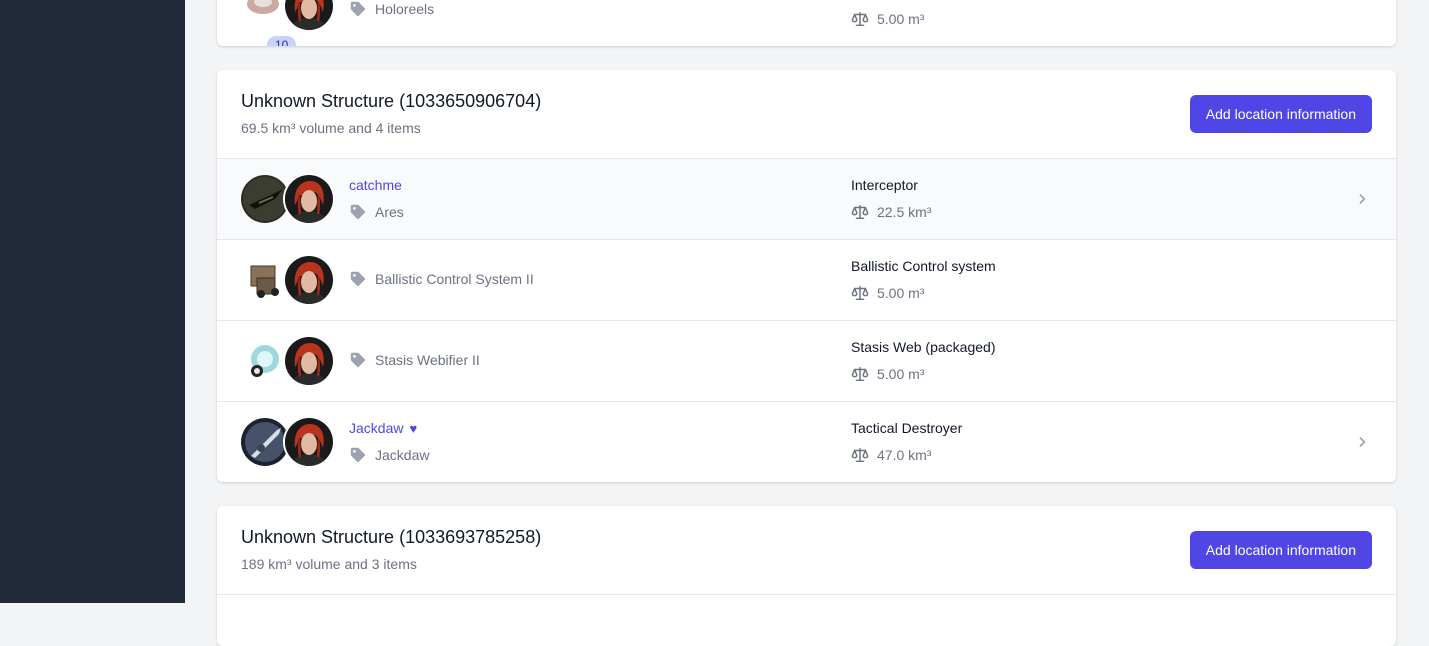 Image resolution: width=1429 pixels, height=646 pixels. I want to click on list-item: 10 Holoreels 5.00 m³, so click(806, 23).